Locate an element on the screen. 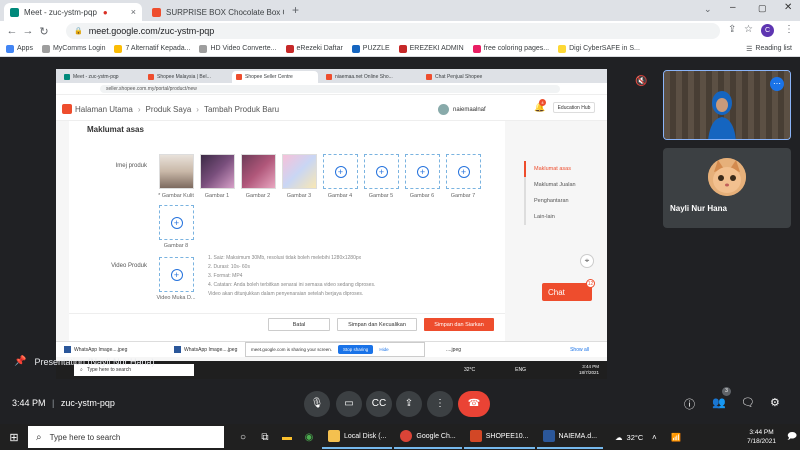  globe-icon is located at coordinates (45, 48).